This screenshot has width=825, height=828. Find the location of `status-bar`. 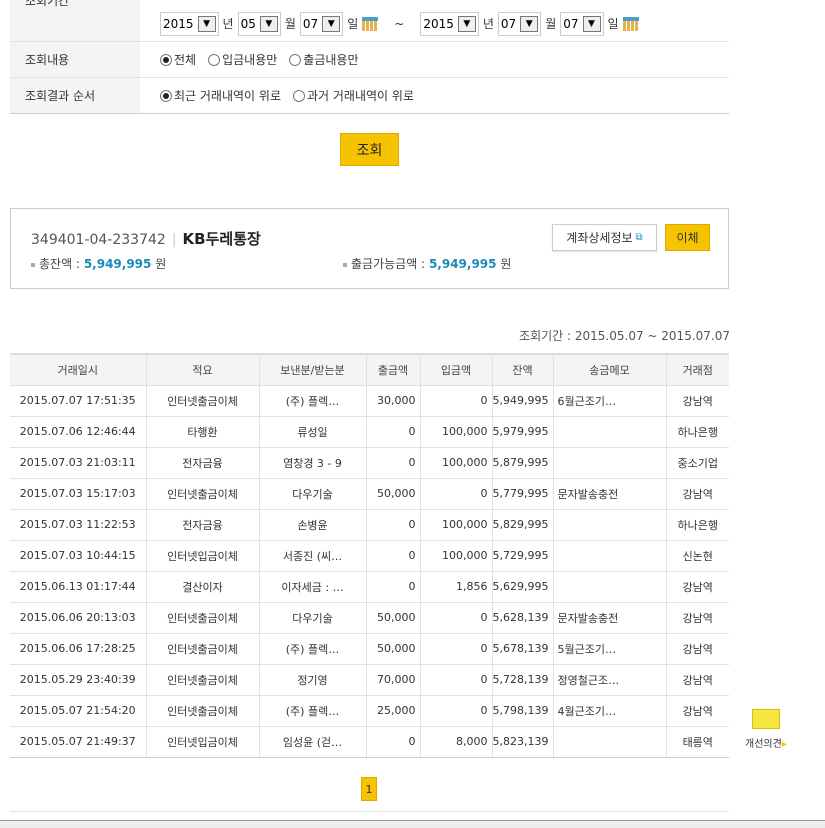

status-bar is located at coordinates (412, 824).